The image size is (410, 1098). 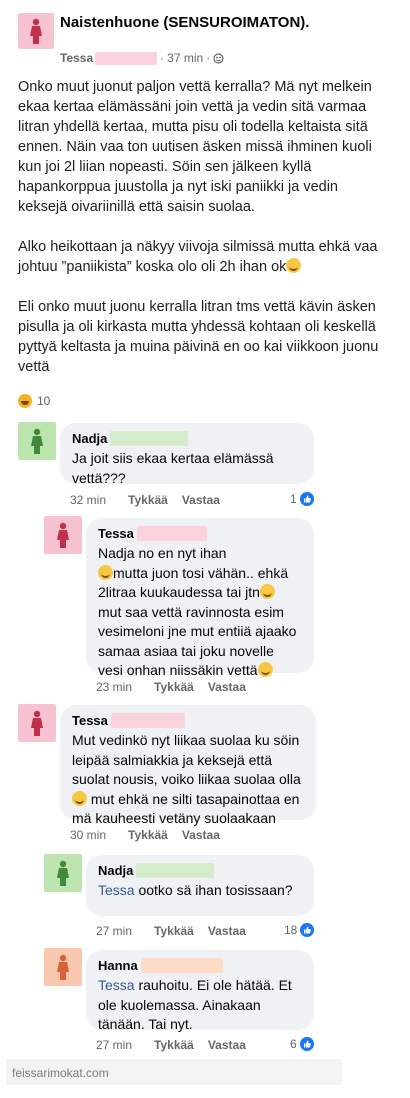 I want to click on comment-like-count: 1, so click(x=302, y=499).